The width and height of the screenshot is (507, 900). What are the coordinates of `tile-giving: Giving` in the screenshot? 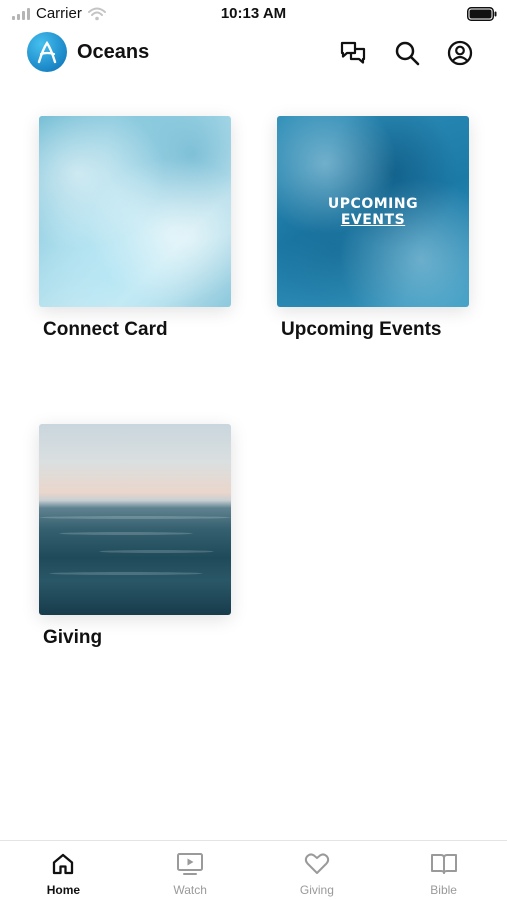 It's located at (135, 536).